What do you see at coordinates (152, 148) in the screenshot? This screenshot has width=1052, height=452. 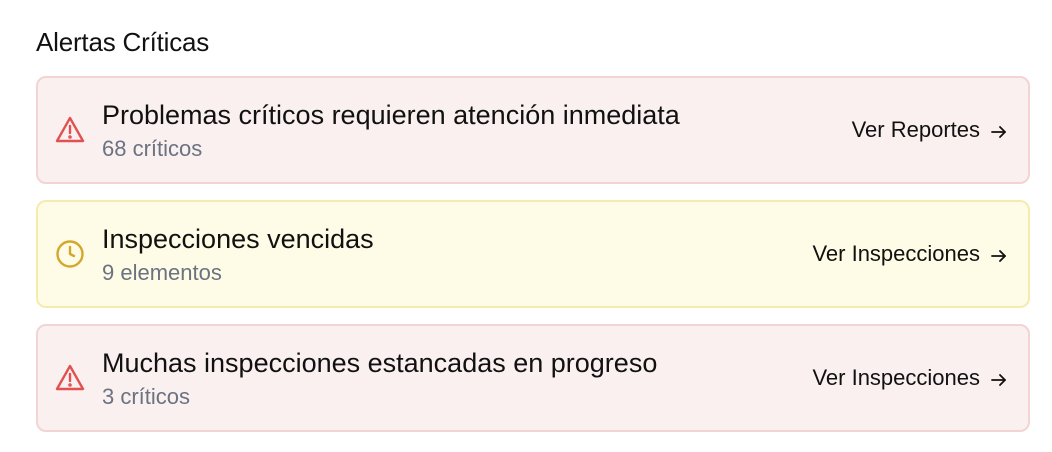 I see `alert-count: 68 críticos` at bounding box center [152, 148].